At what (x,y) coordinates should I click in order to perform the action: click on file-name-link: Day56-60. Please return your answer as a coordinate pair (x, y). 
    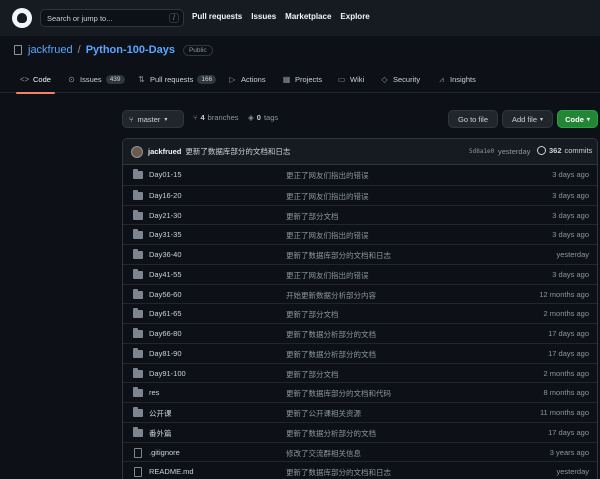
    Looking at the image, I should click on (165, 294).